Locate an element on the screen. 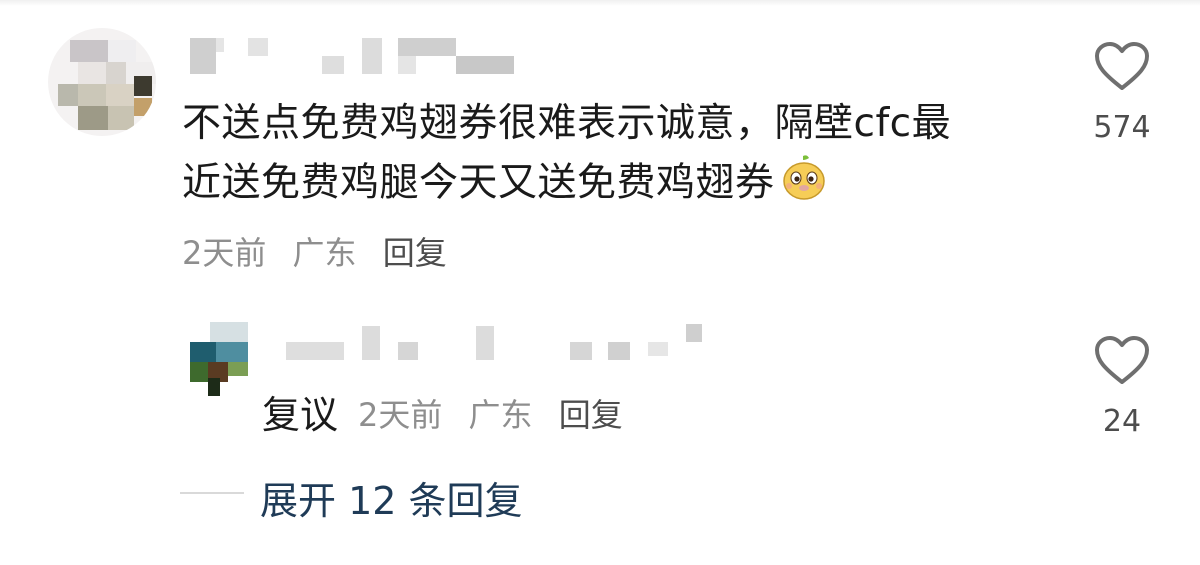 The height and width of the screenshot is (565, 1200). comment-meta: 2天前 广东 回复 is located at coordinates (322, 251).